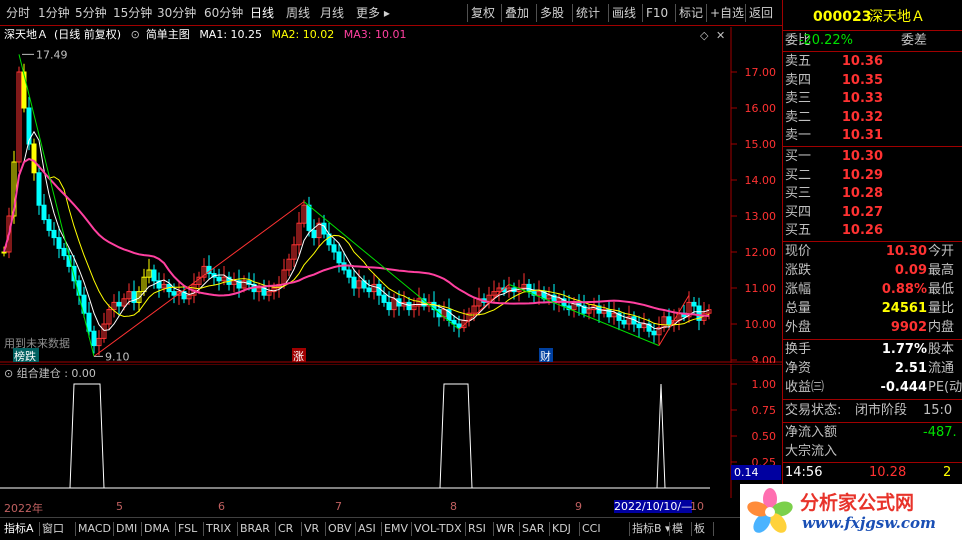 The width and height of the screenshot is (962, 540). Describe the element at coordinates (19, 529) in the screenshot. I see `indicator-tab-0: 指标A` at that location.